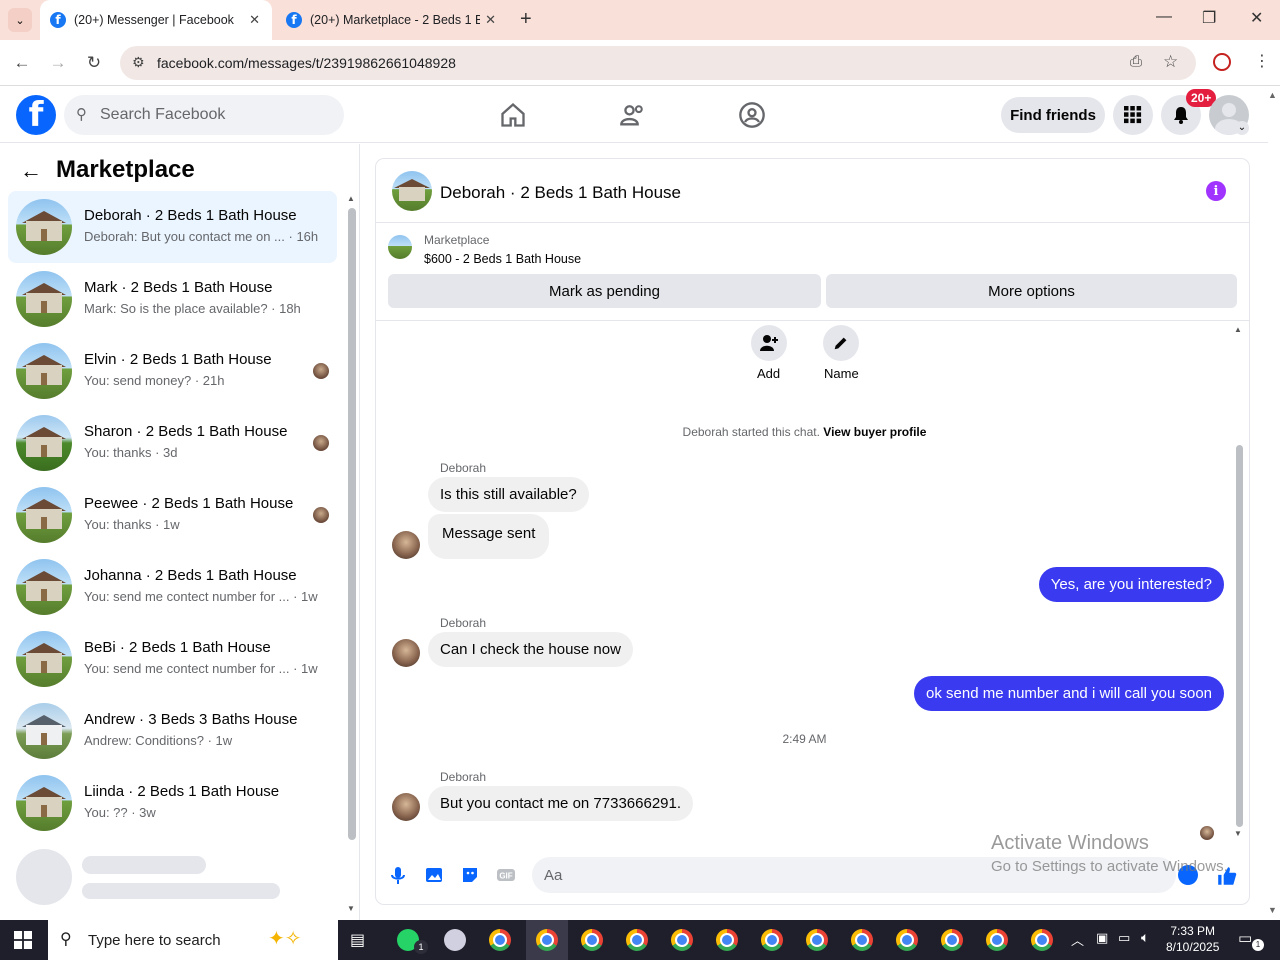 The height and width of the screenshot is (960, 1280). What do you see at coordinates (1102, 938) in the screenshot?
I see `tray-device-icon: ▣` at bounding box center [1102, 938].